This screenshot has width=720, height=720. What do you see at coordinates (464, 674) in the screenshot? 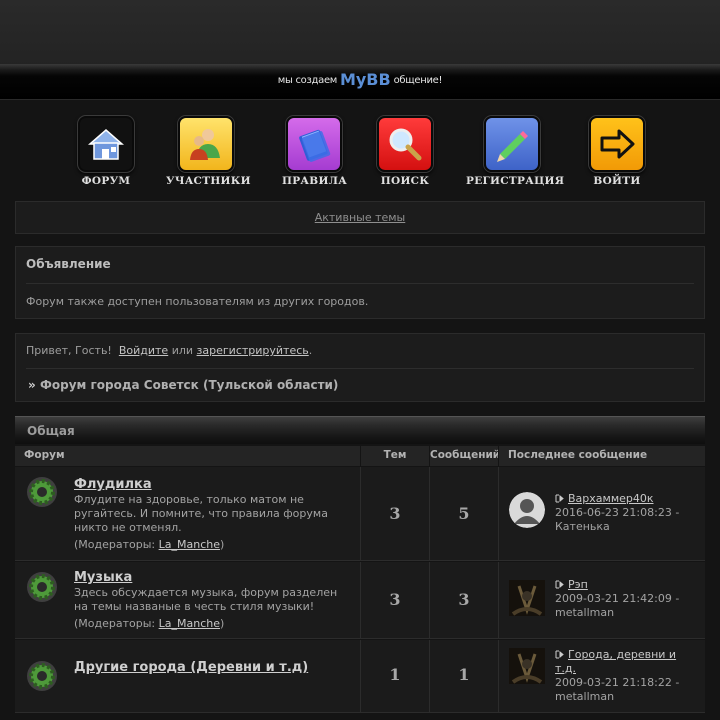
I see `post-count: 1` at bounding box center [464, 674].